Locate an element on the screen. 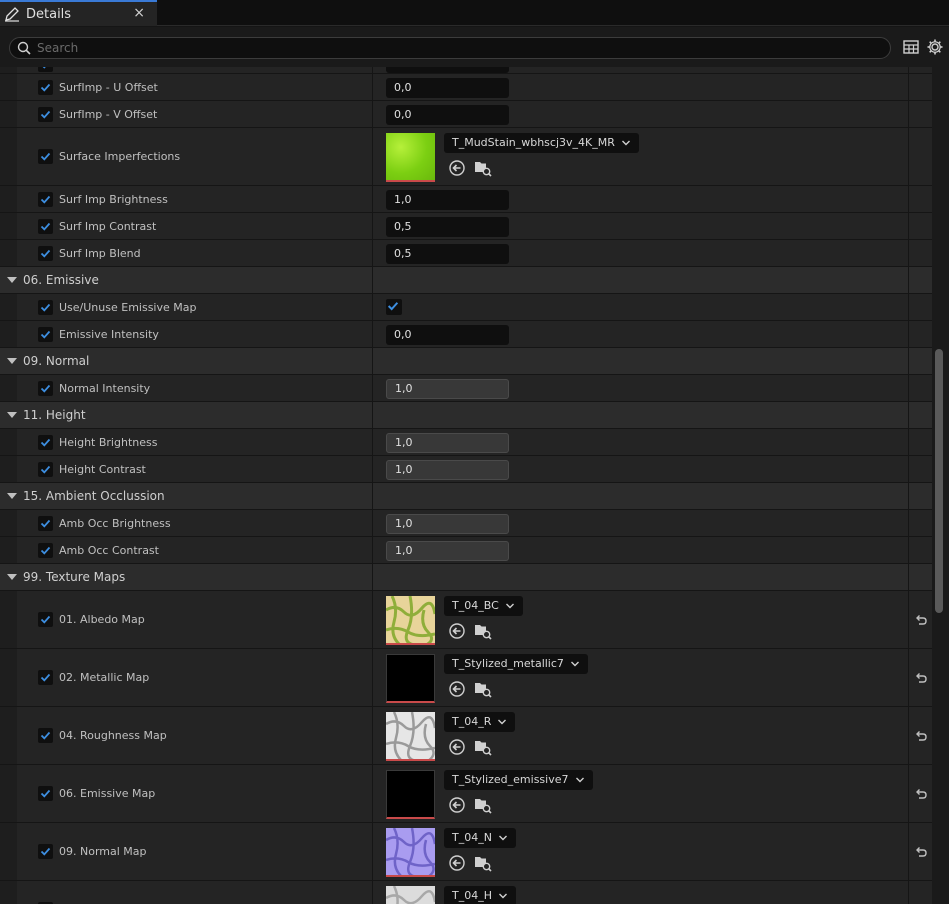 This screenshot has width=949, height=904. normal-intensity-field: 1,0 is located at coordinates (447, 389).